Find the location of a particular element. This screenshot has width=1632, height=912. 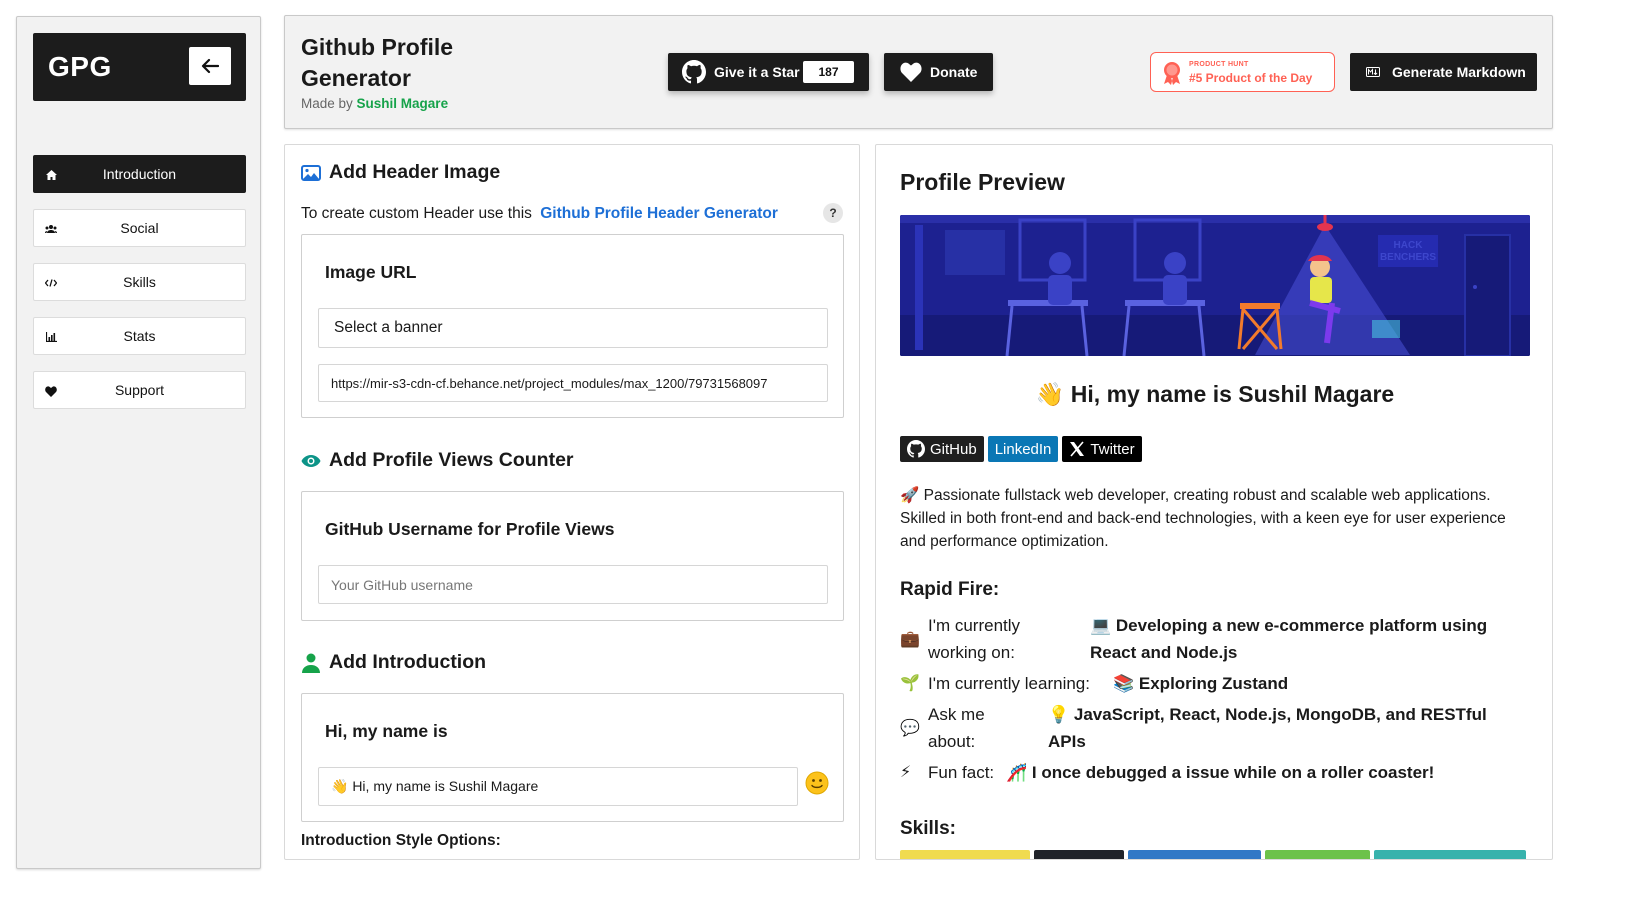

donate-button: Donate is located at coordinates (938, 72).